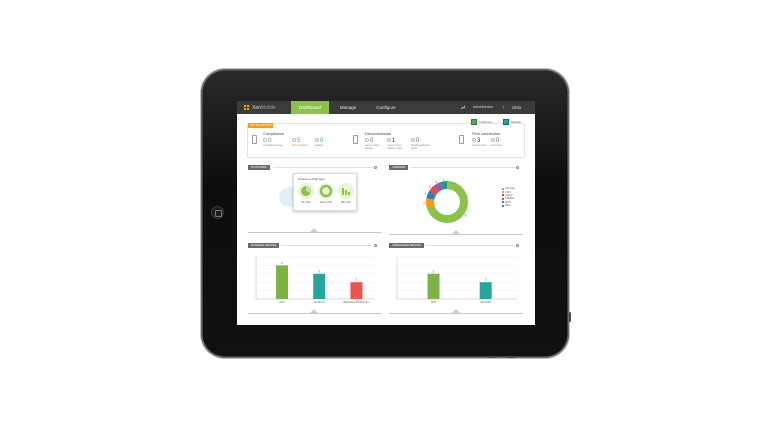 The height and width of the screenshot is (427, 768). What do you see at coordinates (261, 125) in the screenshot?
I see `notifications-badge: NOTIFICATIONS` at bounding box center [261, 125].